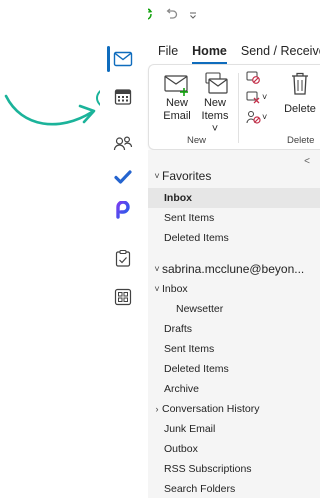 This screenshot has width=320, height=498. Describe the element at coordinates (234, 289) in the screenshot. I see `folder-inbox: ˅ Inbox` at that location.